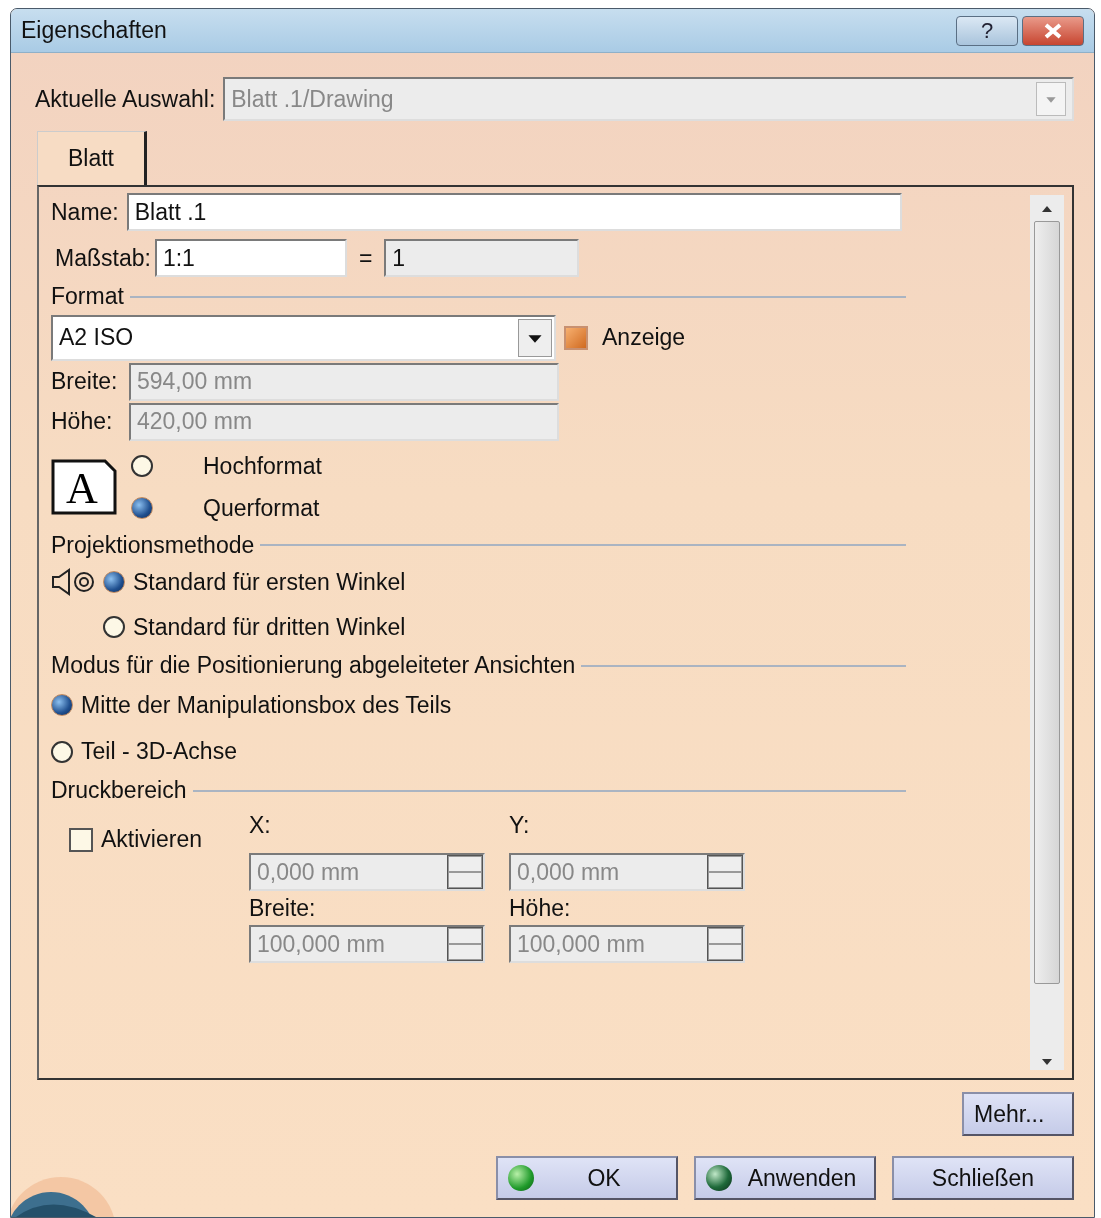 The width and height of the screenshot is (1101, 1218). I want to click on section-title: Druckbereich, so click(119, 790).